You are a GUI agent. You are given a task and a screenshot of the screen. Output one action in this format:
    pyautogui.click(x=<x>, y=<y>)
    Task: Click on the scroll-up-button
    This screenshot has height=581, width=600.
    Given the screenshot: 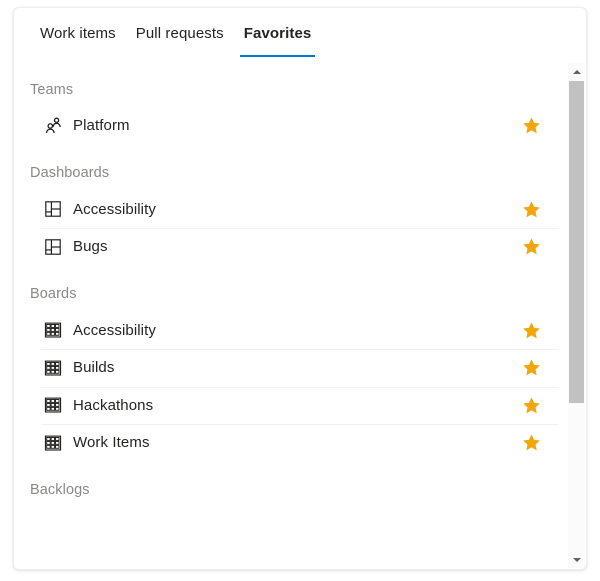 What is the action you would take?
    pyautogui.click(x=576, y=71)
    